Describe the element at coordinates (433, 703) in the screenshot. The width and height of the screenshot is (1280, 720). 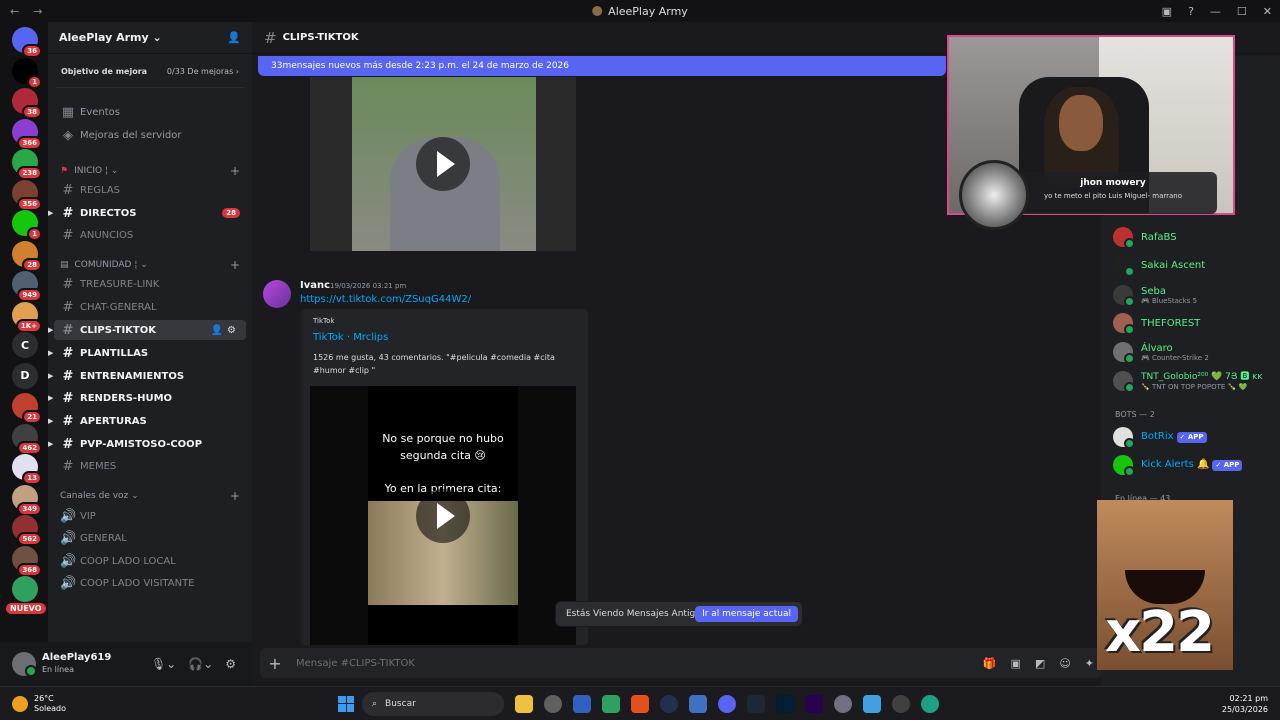
I see `taskbar-search: ⌕ Buscar` at that location.